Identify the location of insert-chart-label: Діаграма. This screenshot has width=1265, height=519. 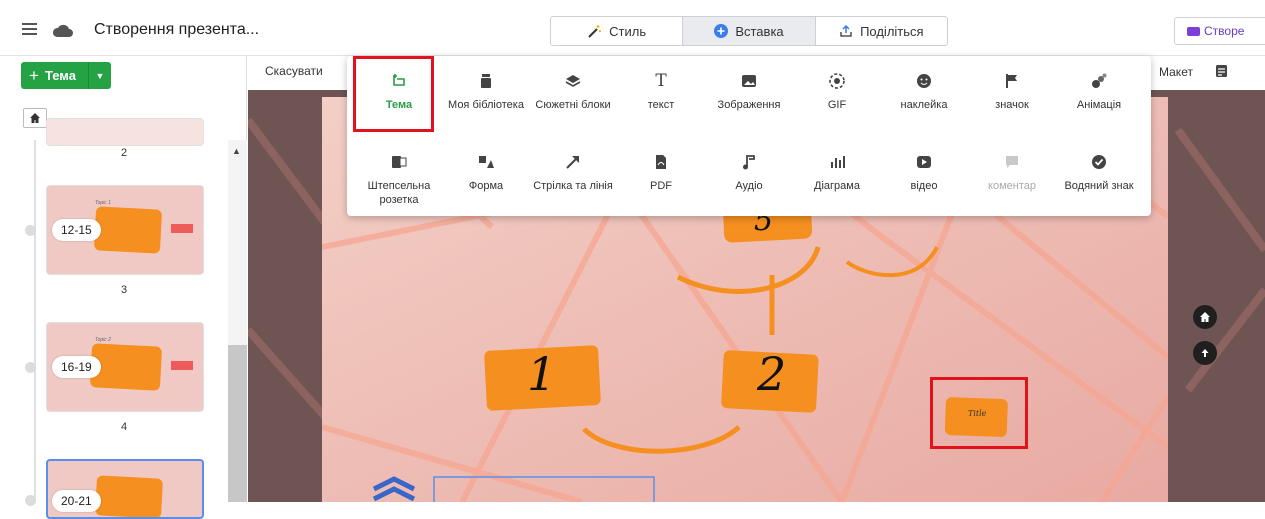
(837, 186).